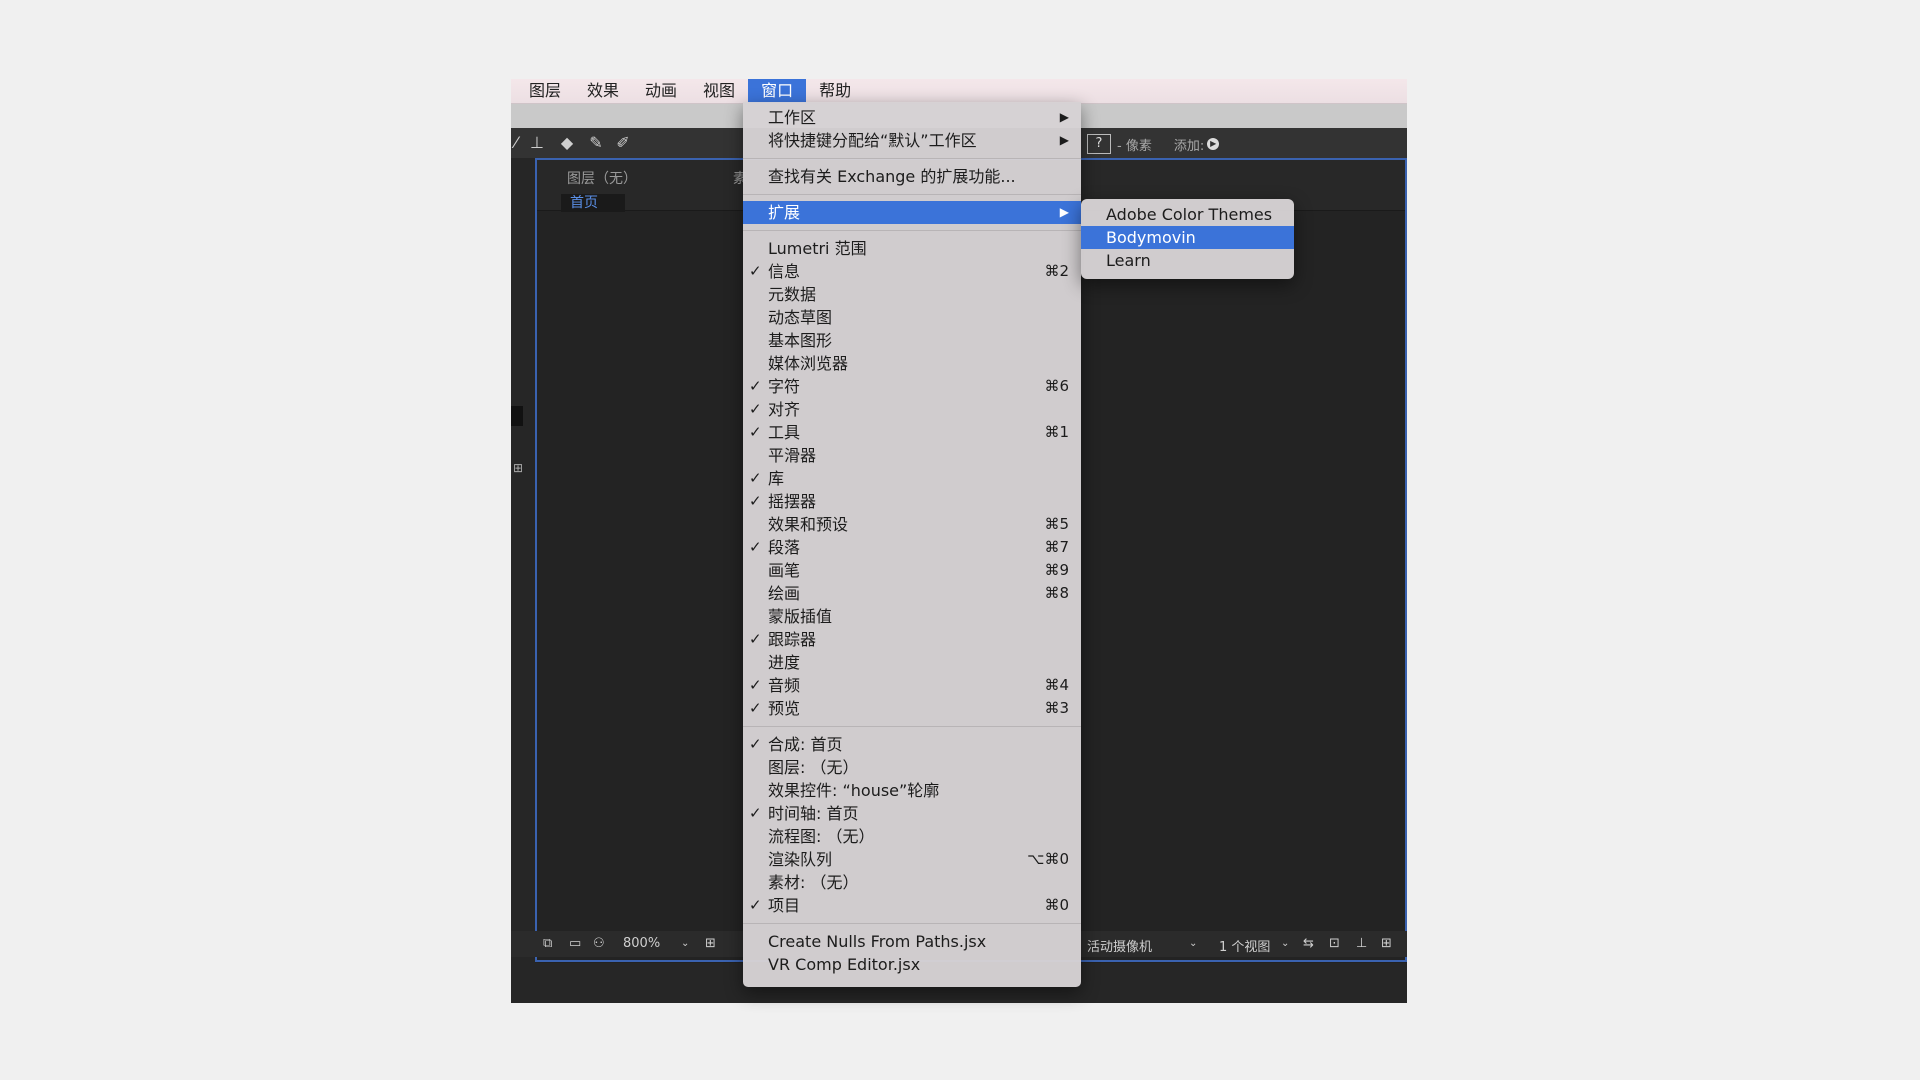  Describe the element at coordinates (800, 340) in the screenshot. I see `menu-item-label: 基本图形` at that location.